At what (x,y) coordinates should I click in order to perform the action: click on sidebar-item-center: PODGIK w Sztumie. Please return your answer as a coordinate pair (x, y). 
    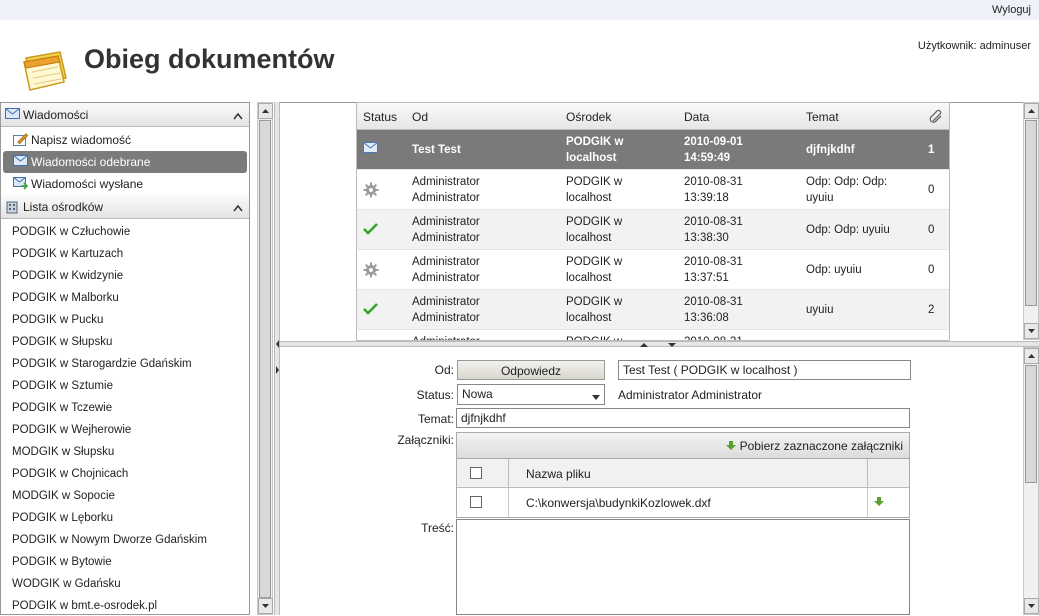
    Looking at the image, I should click on (125, 386).